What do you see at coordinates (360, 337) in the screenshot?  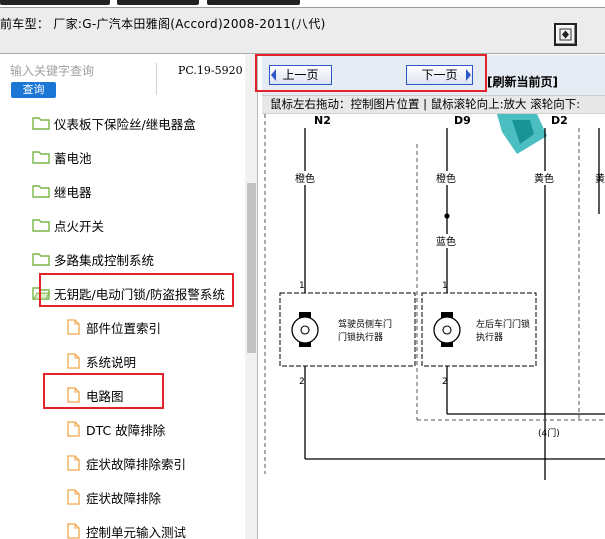 I see `actuator-label: 门锁执行器` at bounding box center [360, 337].